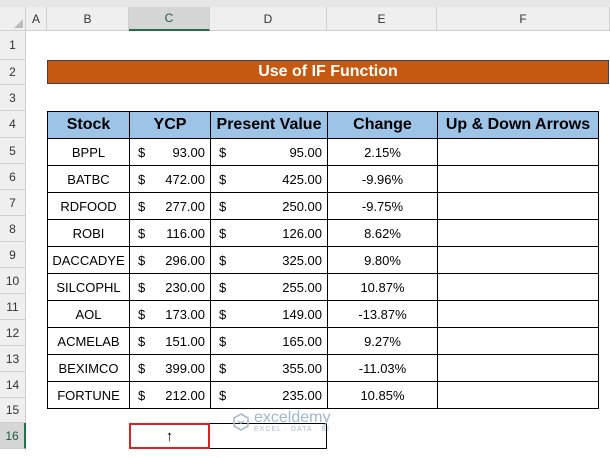 Image resolution: width=610 pixels, height=458 pixels. What do you see at coordinates (269, 152) in the screenshot?
I see `cell-pv: $95.00` at bounding box center [269, 152].